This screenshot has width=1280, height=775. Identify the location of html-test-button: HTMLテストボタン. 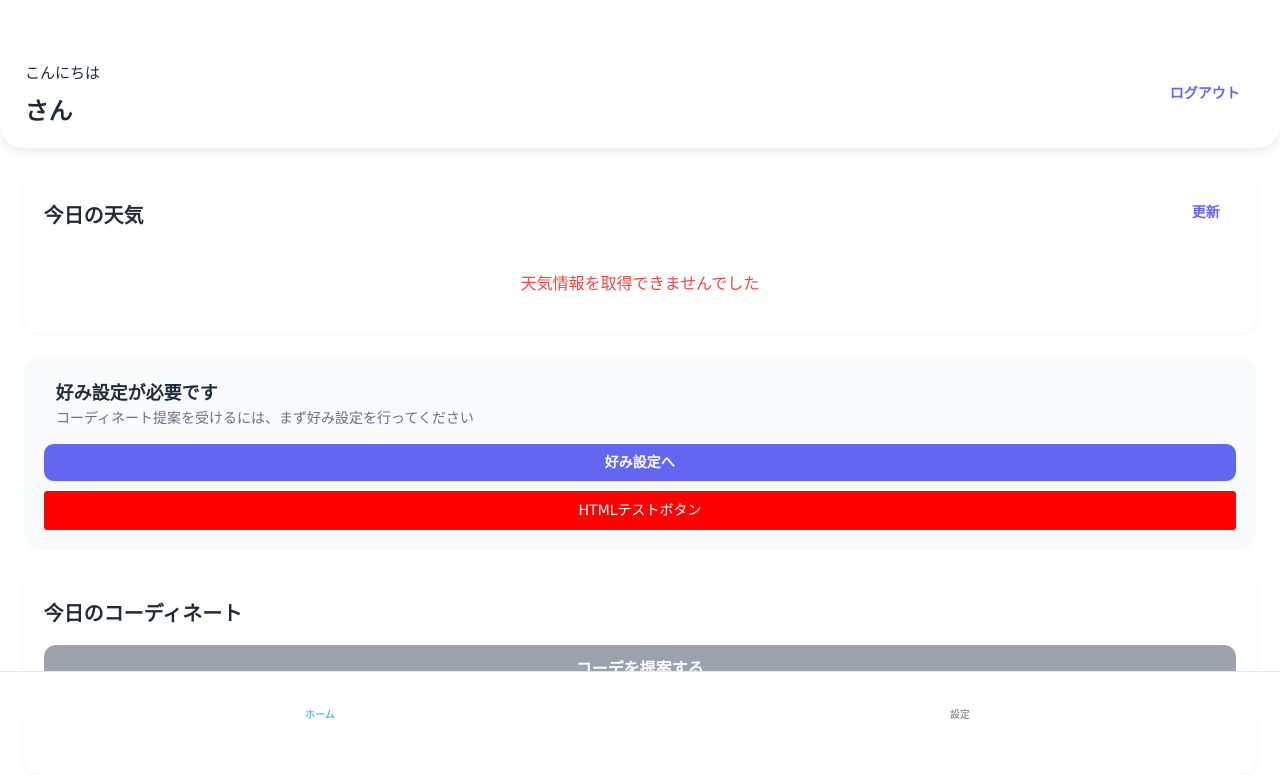
(640, 510).